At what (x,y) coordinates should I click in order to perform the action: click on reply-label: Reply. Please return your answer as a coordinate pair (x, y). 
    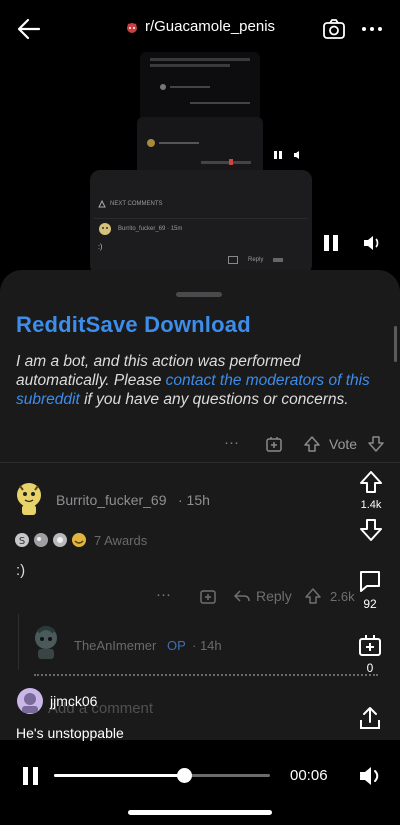
    Looking at the image, I should click on (274, 596).